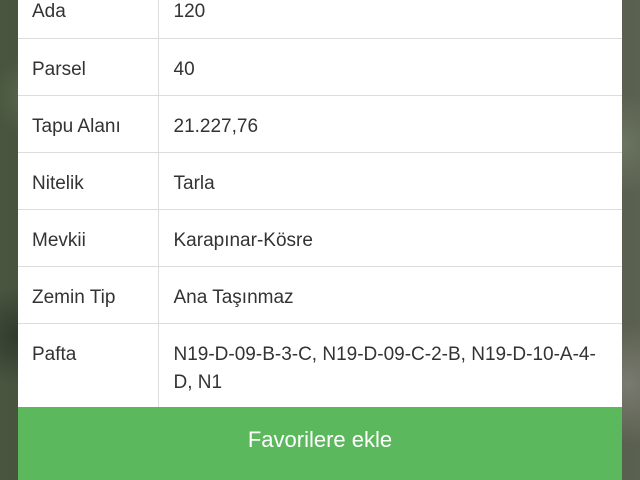 Image resolution: width=640 pixels, height=480 pixels. I want to click on row-value: Tarla, so click(390, 181).